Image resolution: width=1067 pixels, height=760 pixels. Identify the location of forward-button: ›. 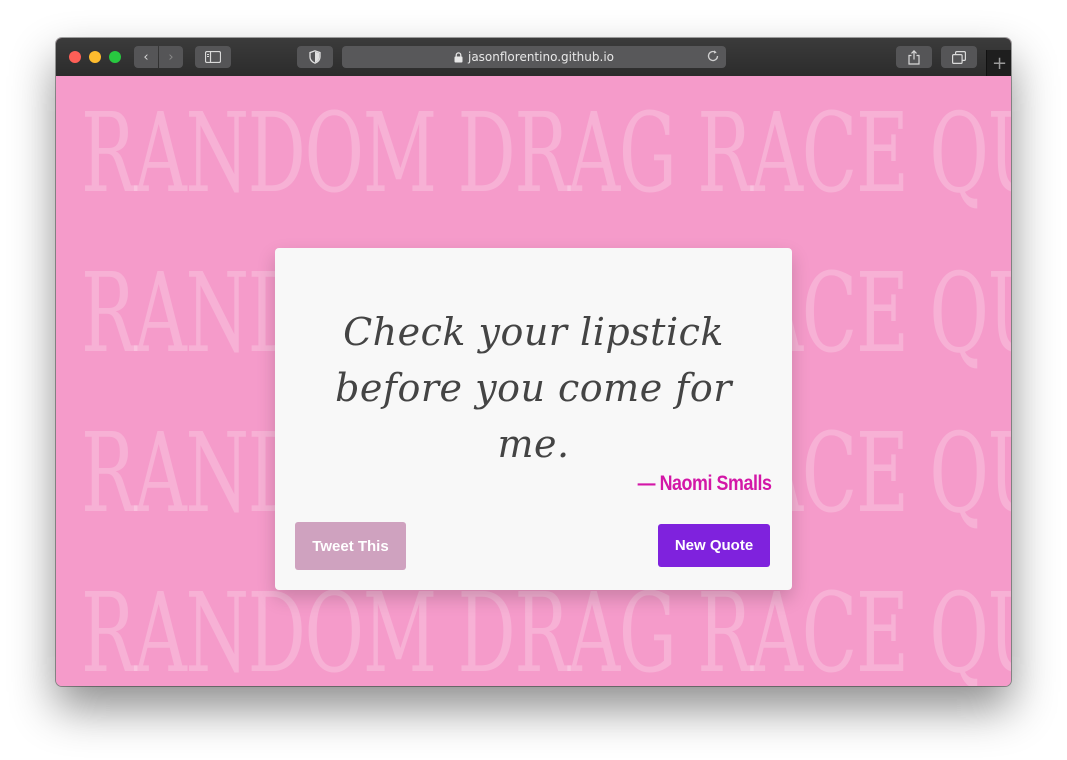
(171, 57).